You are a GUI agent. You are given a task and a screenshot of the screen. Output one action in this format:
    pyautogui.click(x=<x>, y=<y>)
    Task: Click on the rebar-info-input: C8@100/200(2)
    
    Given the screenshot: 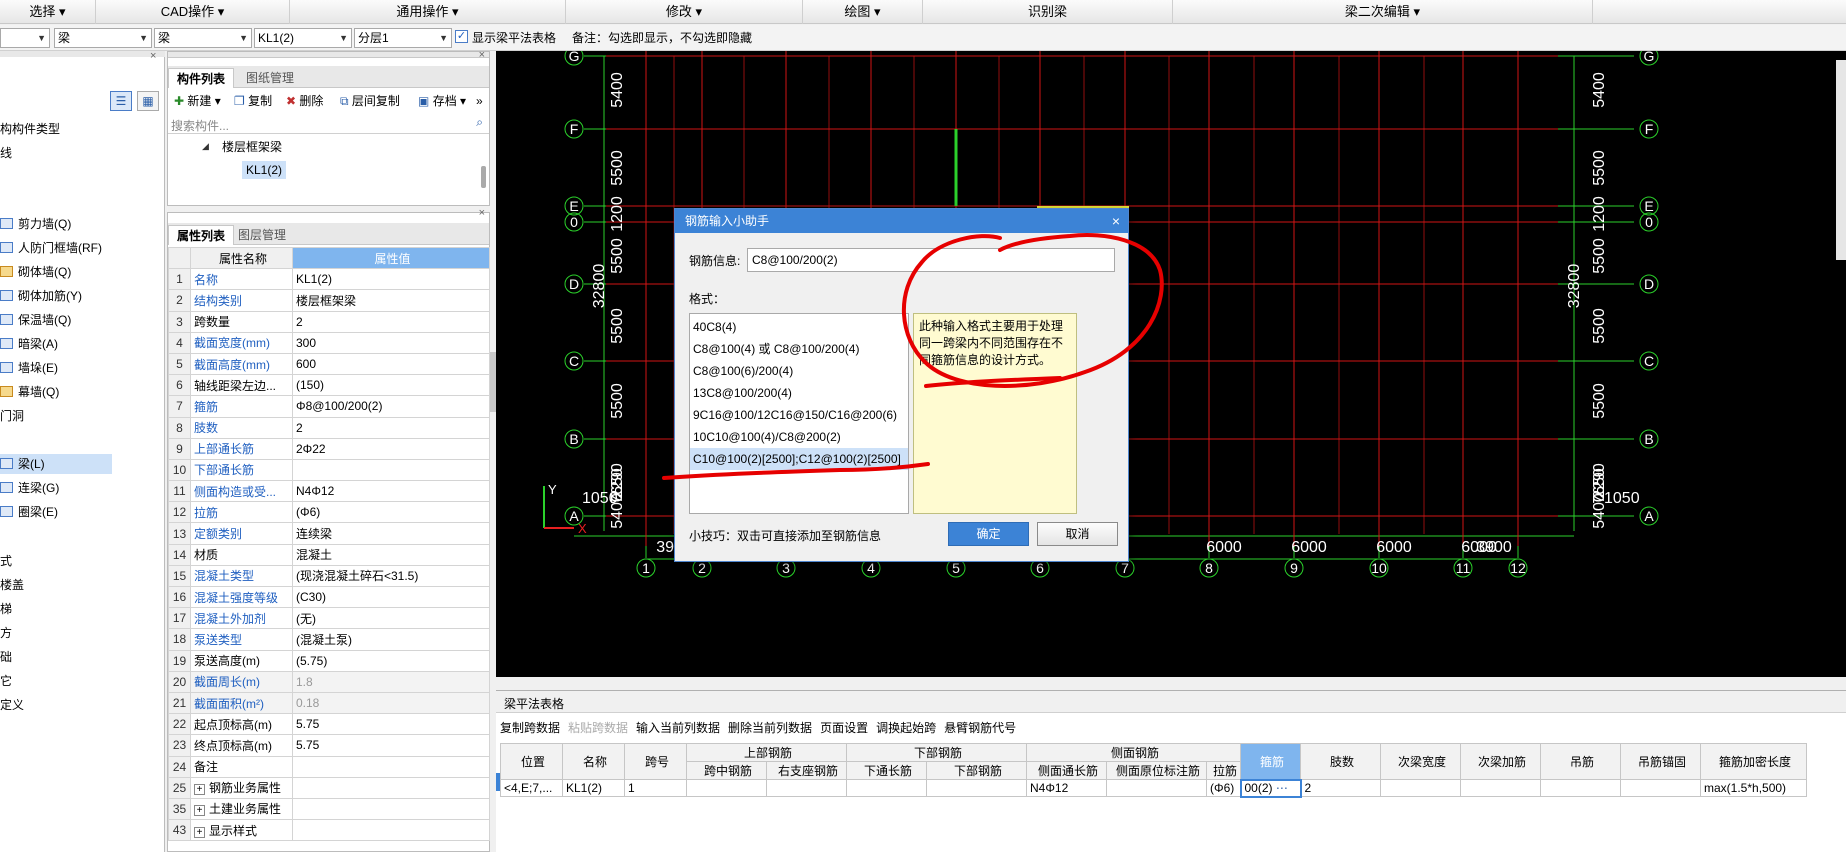 What is the action you would take?
    pyautogui.click(x=931, y=260)
    